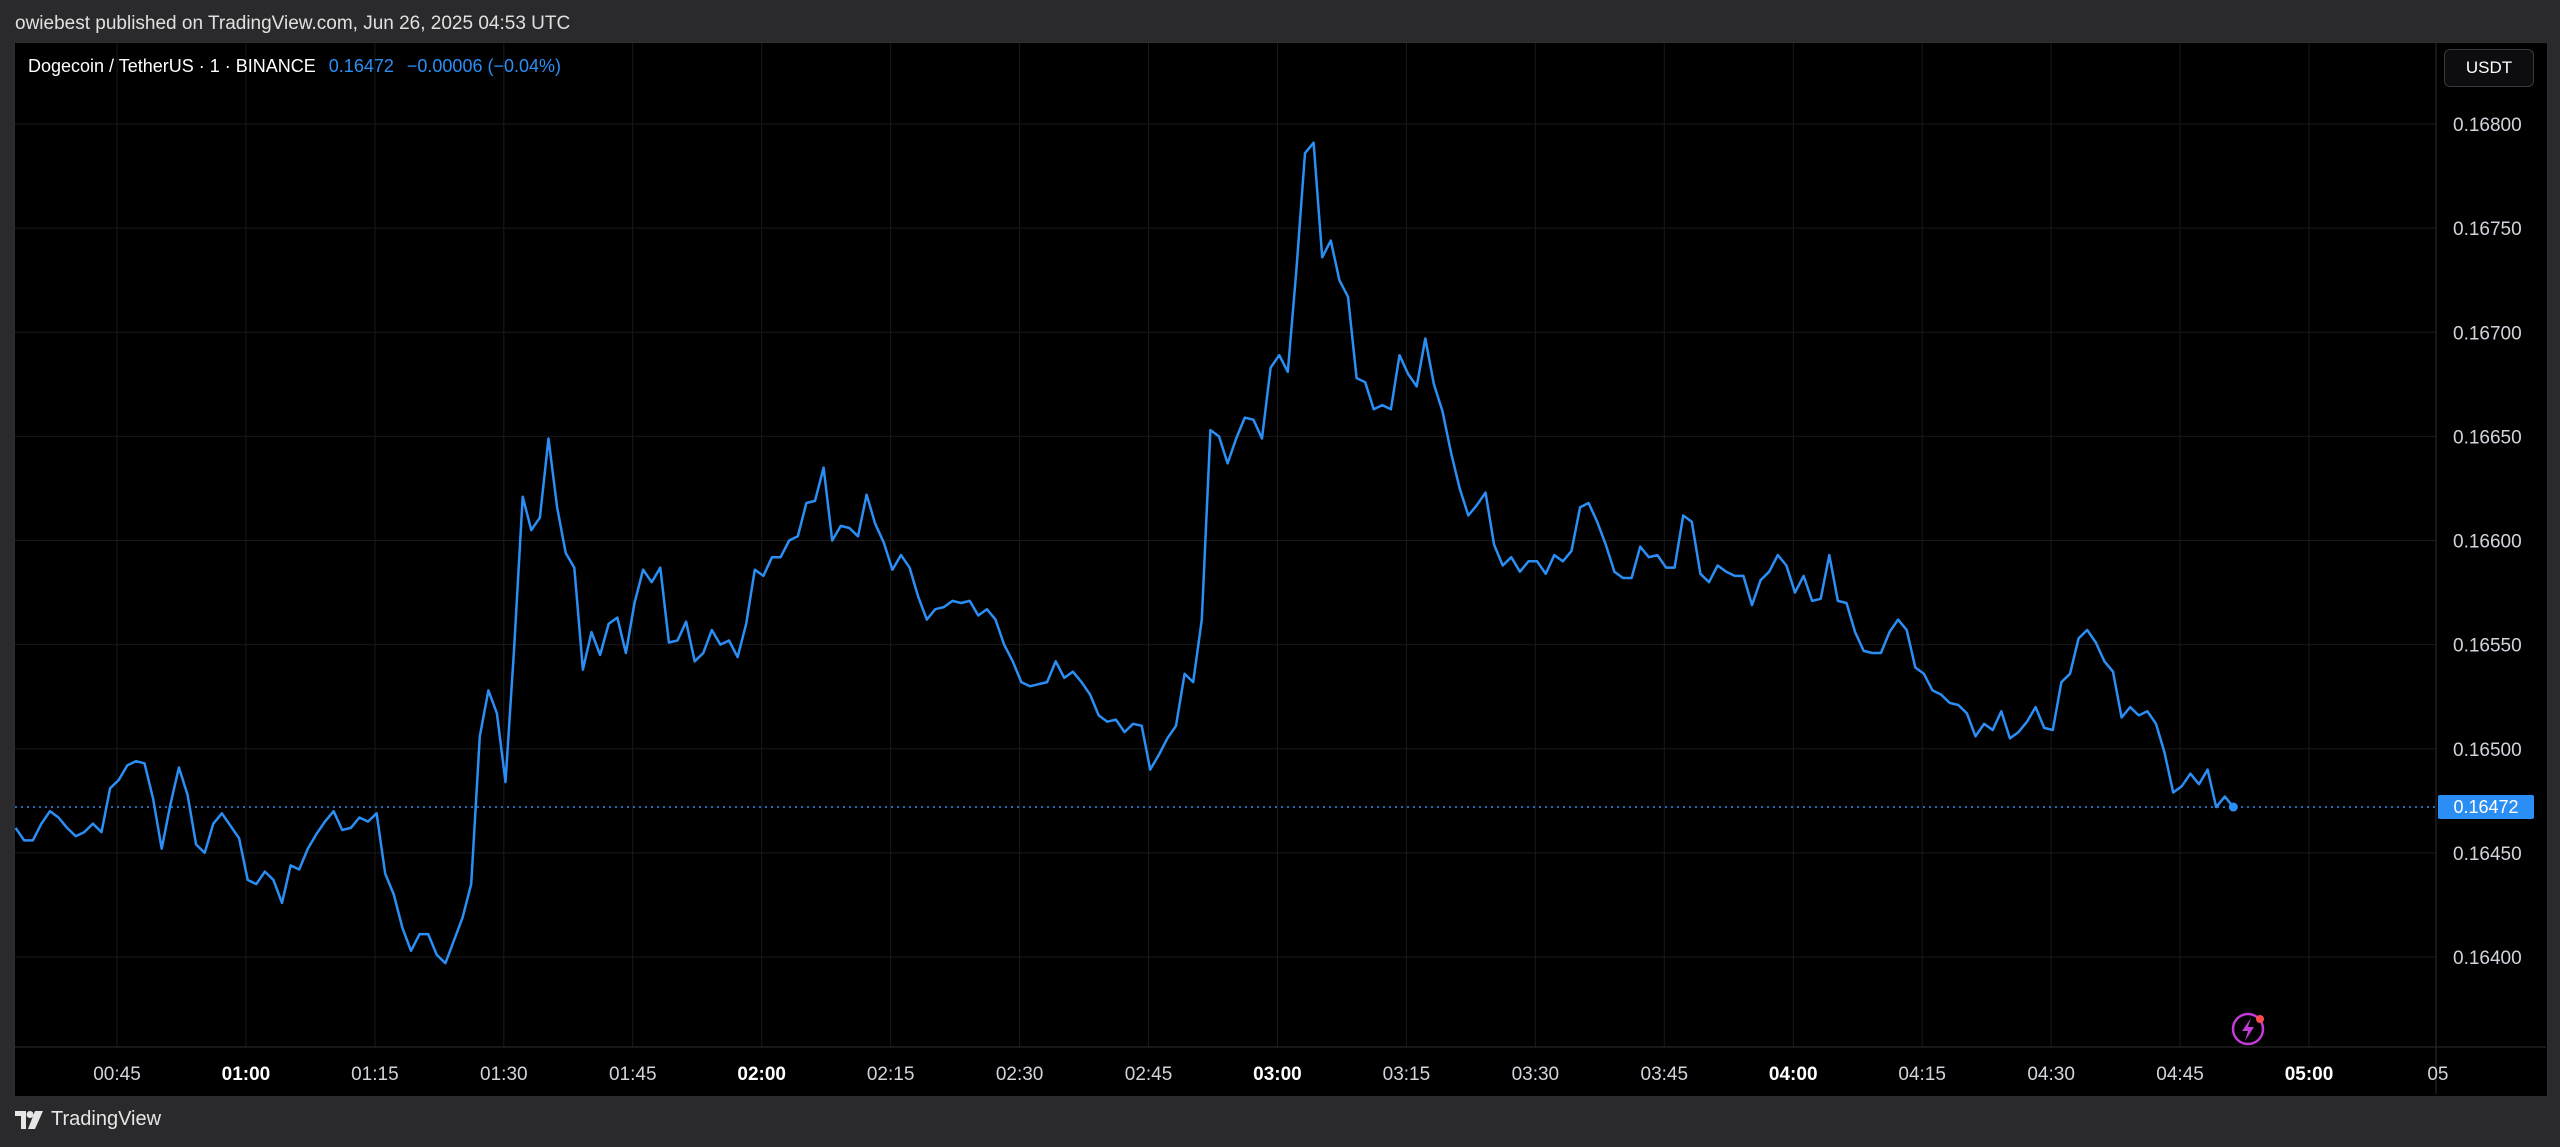 The width and height of the screenshot is (2560, 1147). I want to click on y-tick-label: 0.16750, so click(2487, 229).